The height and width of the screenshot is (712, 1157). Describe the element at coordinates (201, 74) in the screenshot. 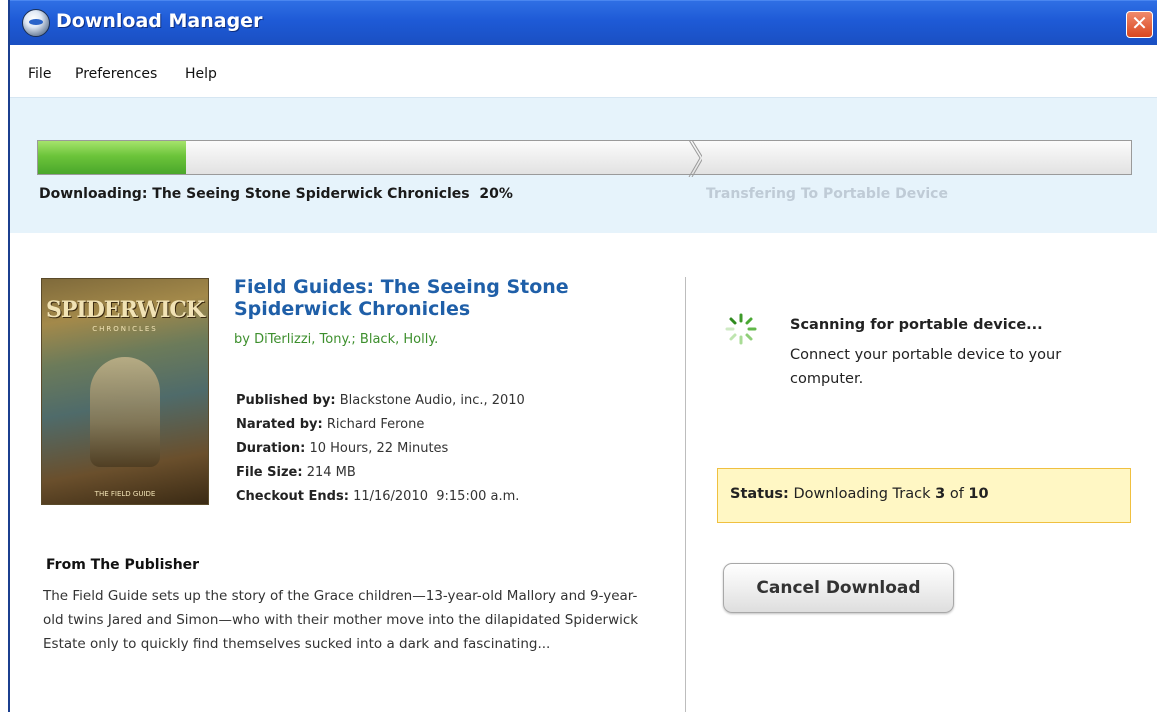

I see `menu-help: Help` at that location.